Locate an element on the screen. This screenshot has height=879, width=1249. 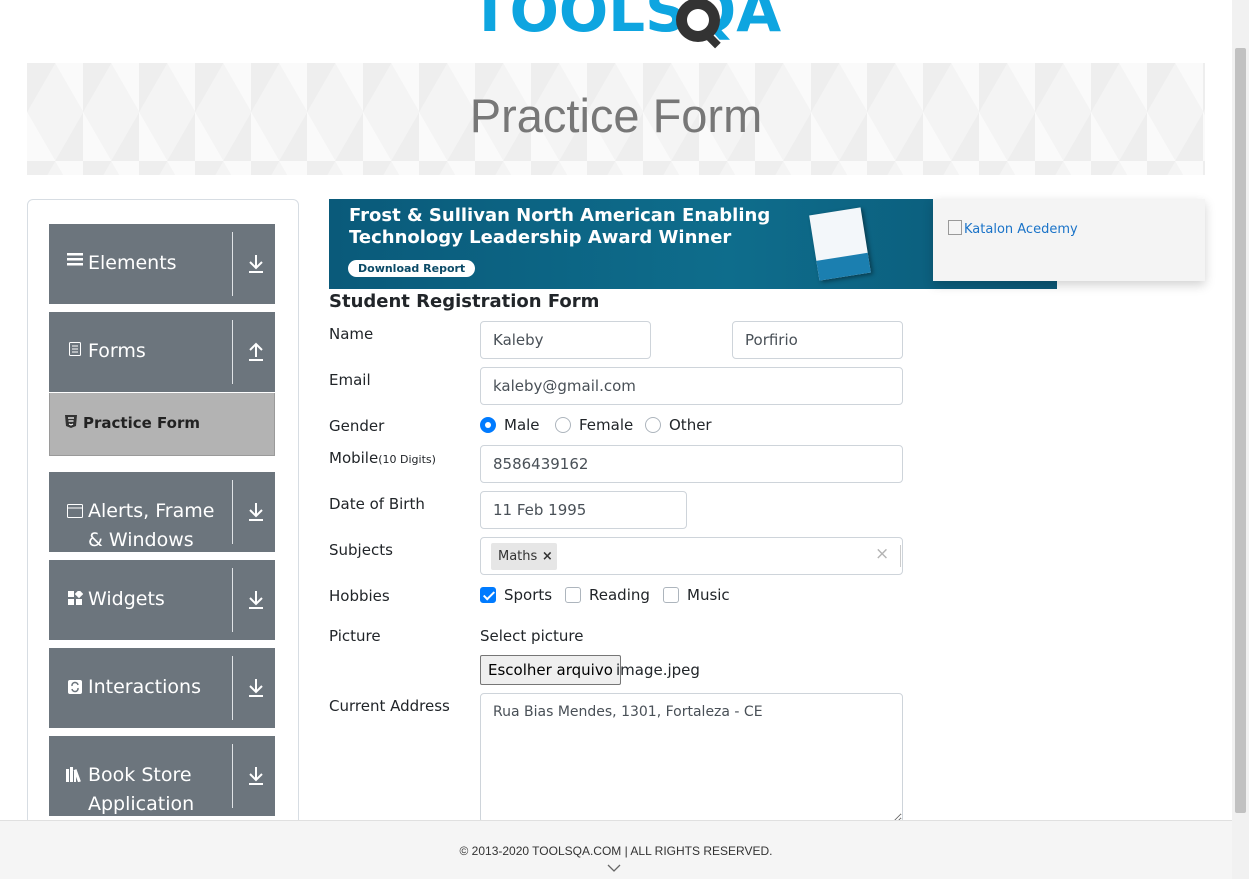
last-name-input: Porfirio is located at coordinates (817, 340).